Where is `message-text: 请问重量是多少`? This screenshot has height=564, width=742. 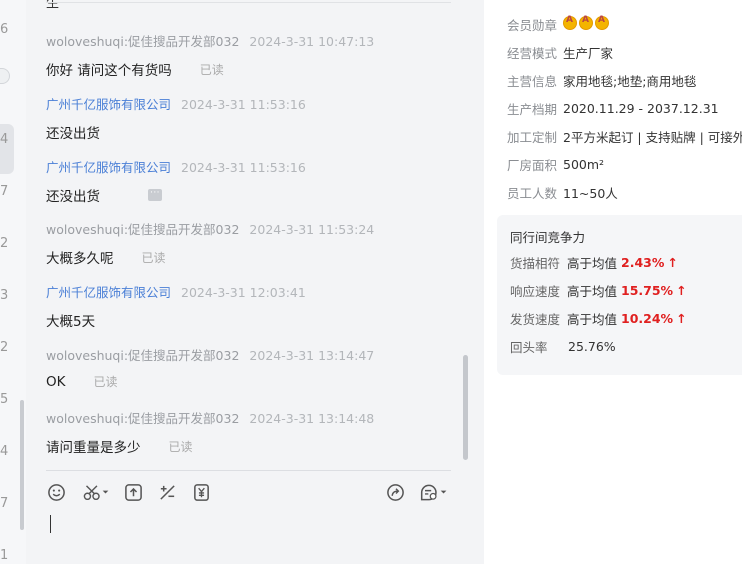
message-text: 请问重量是多少 is located at coordinates (93, 448).